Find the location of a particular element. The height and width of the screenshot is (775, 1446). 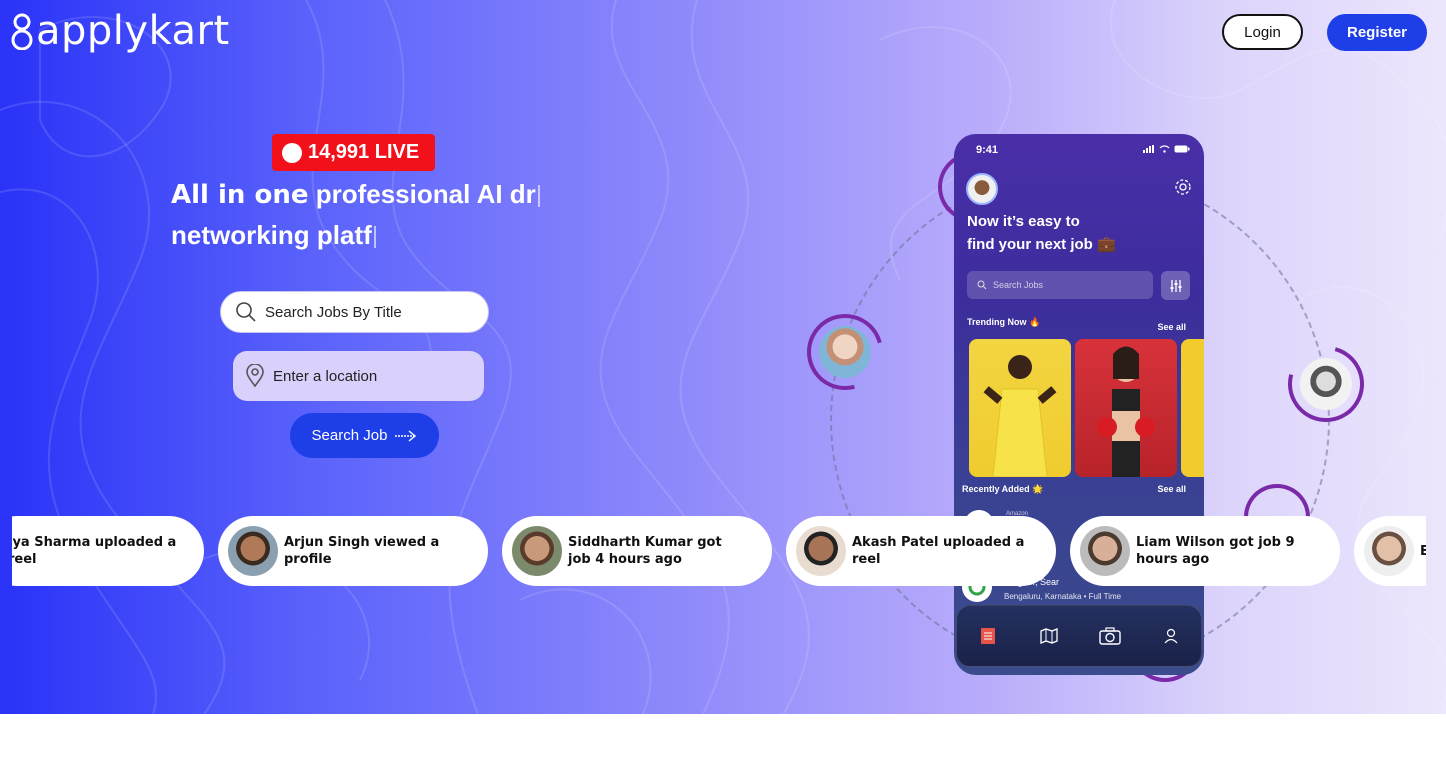

filter-button is located at coordinates (1175, 285).